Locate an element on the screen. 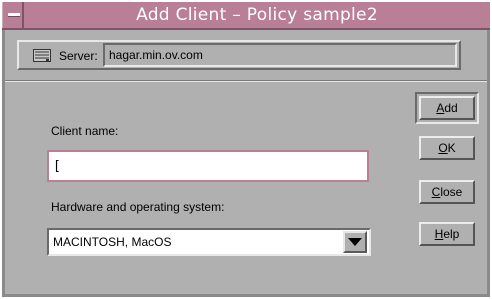  header-separator is located at coordinates (246, 81).